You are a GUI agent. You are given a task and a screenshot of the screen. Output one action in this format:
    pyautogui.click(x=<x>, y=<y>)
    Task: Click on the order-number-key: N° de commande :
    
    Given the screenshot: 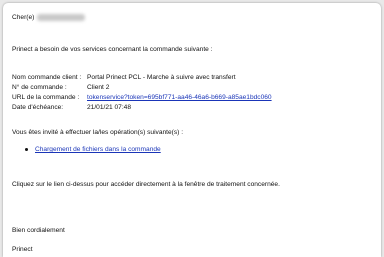 What is the action you would take?
    pyautogui.click(x=39, y=87)
    